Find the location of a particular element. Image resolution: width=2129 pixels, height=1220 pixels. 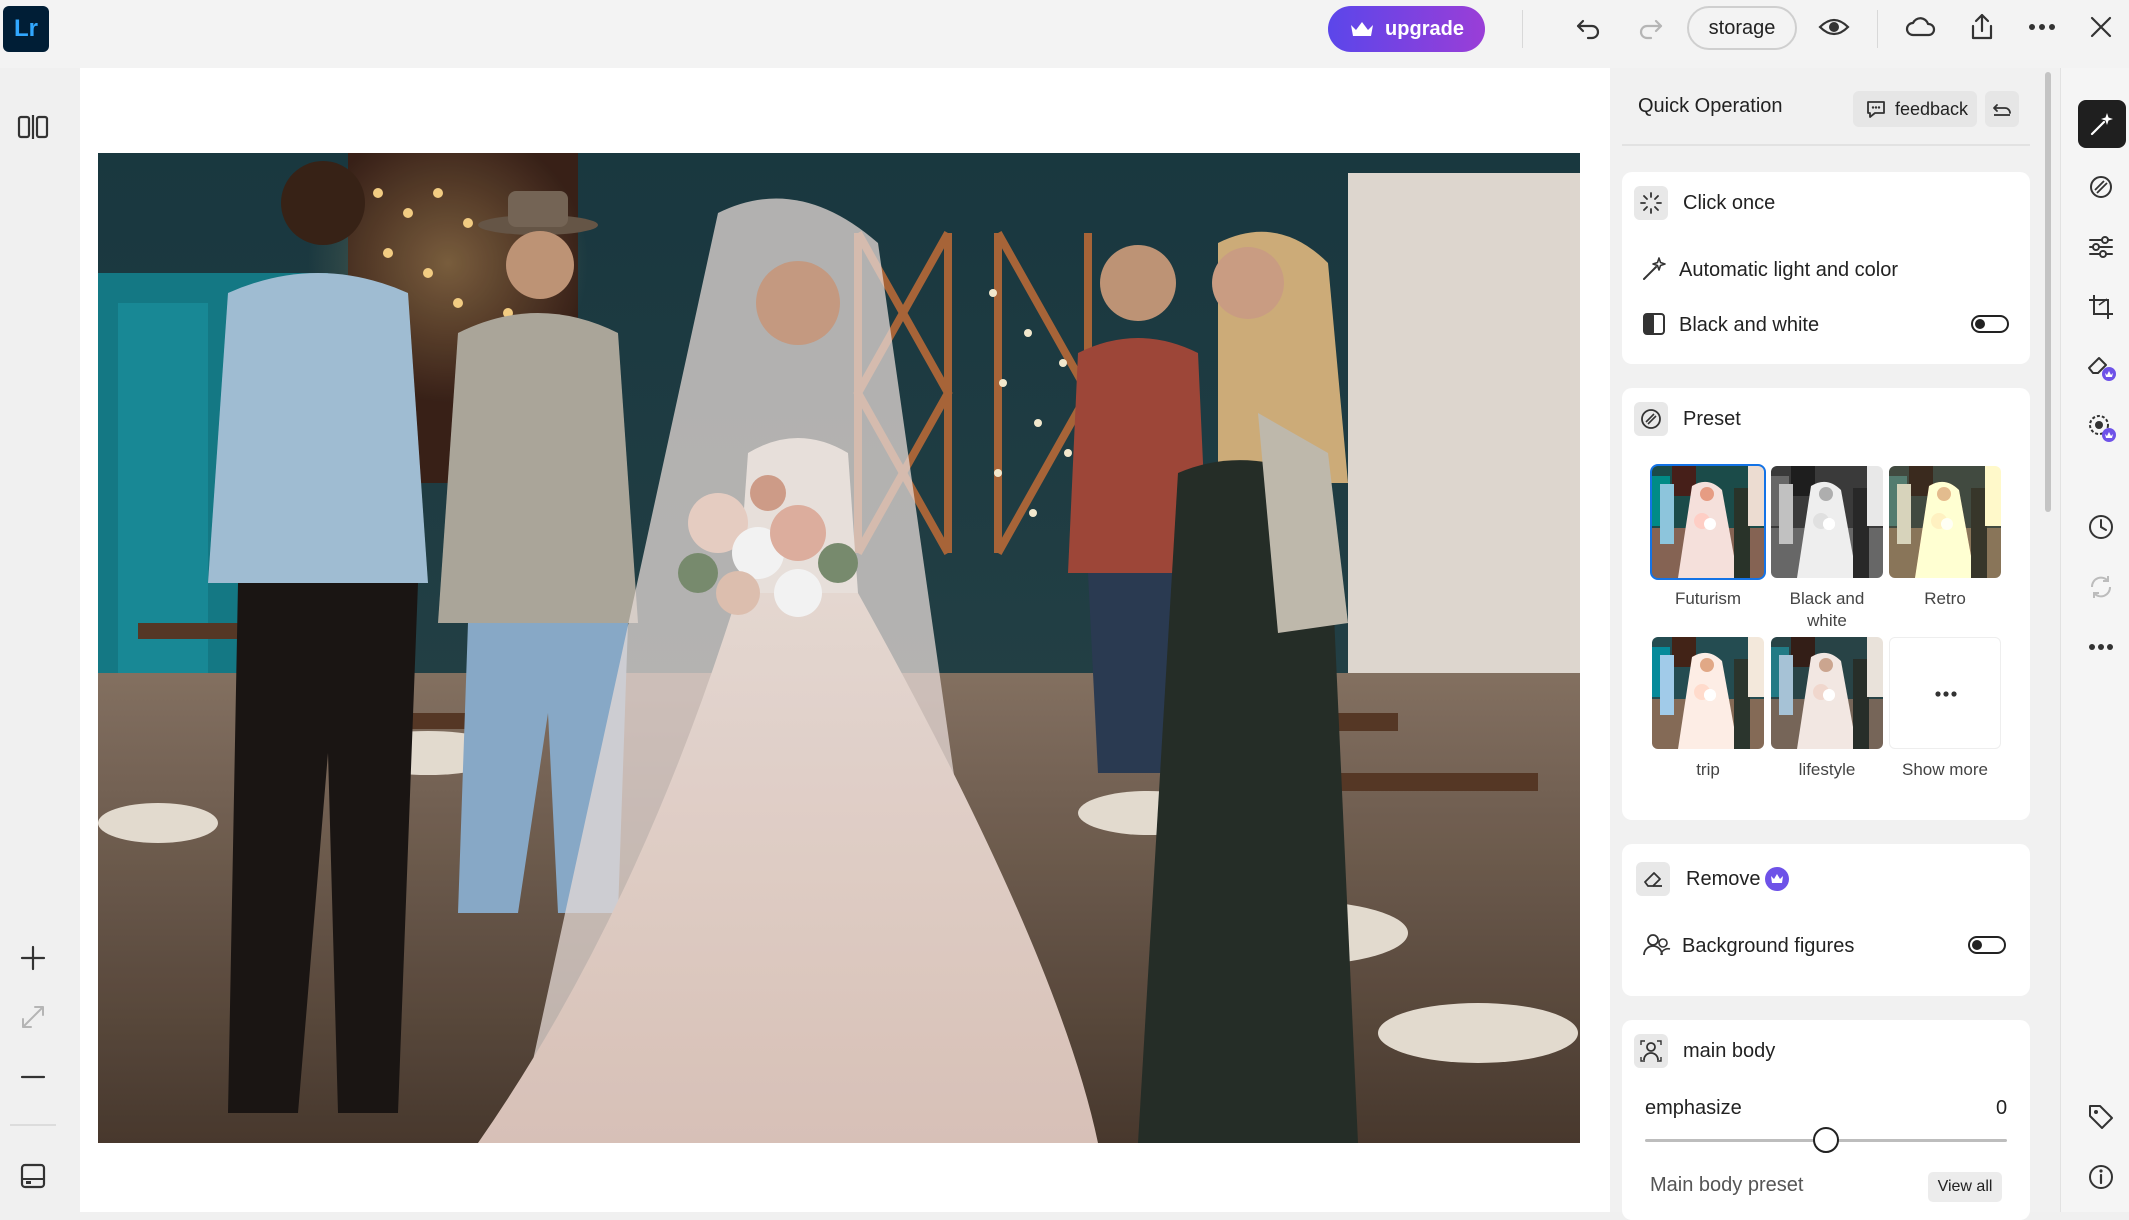

presets-icon is located at coordinates (2101, 187).